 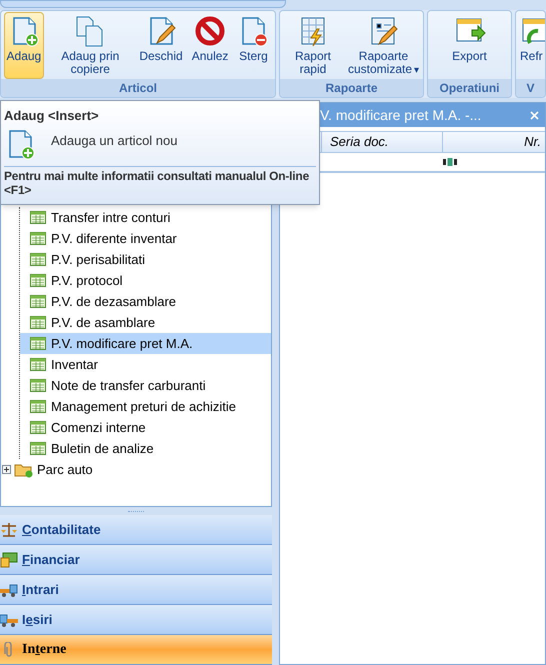 What do you see at coordinates (145, 364) in the screenshot?
I see `tree-item: Inventar` at bounding box center [145, 364].